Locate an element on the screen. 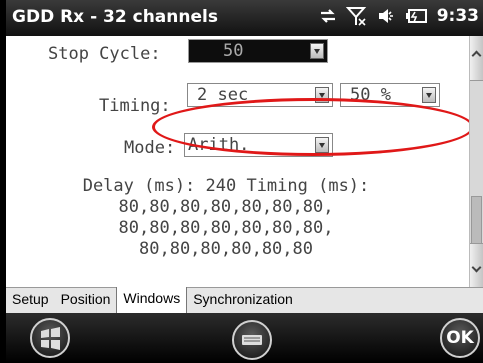  ok-button: OK is located at coordinates (460, 338).